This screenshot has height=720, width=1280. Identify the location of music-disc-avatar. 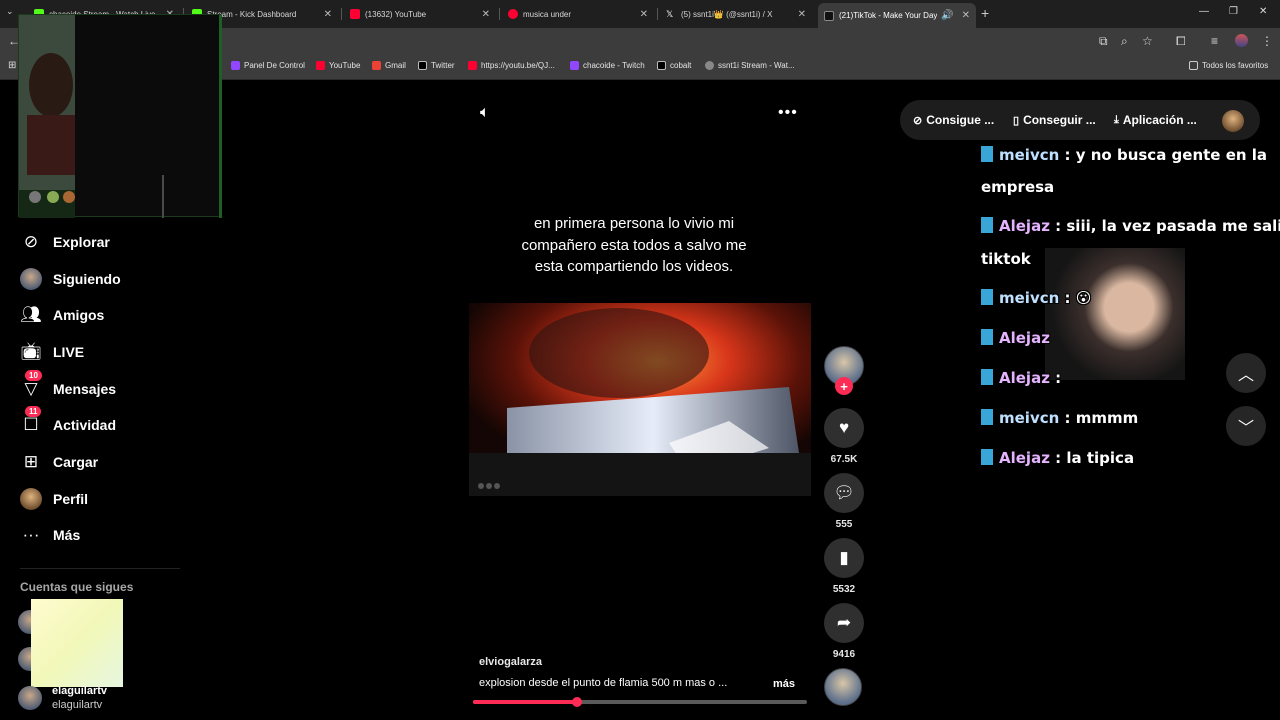
(843, 687).